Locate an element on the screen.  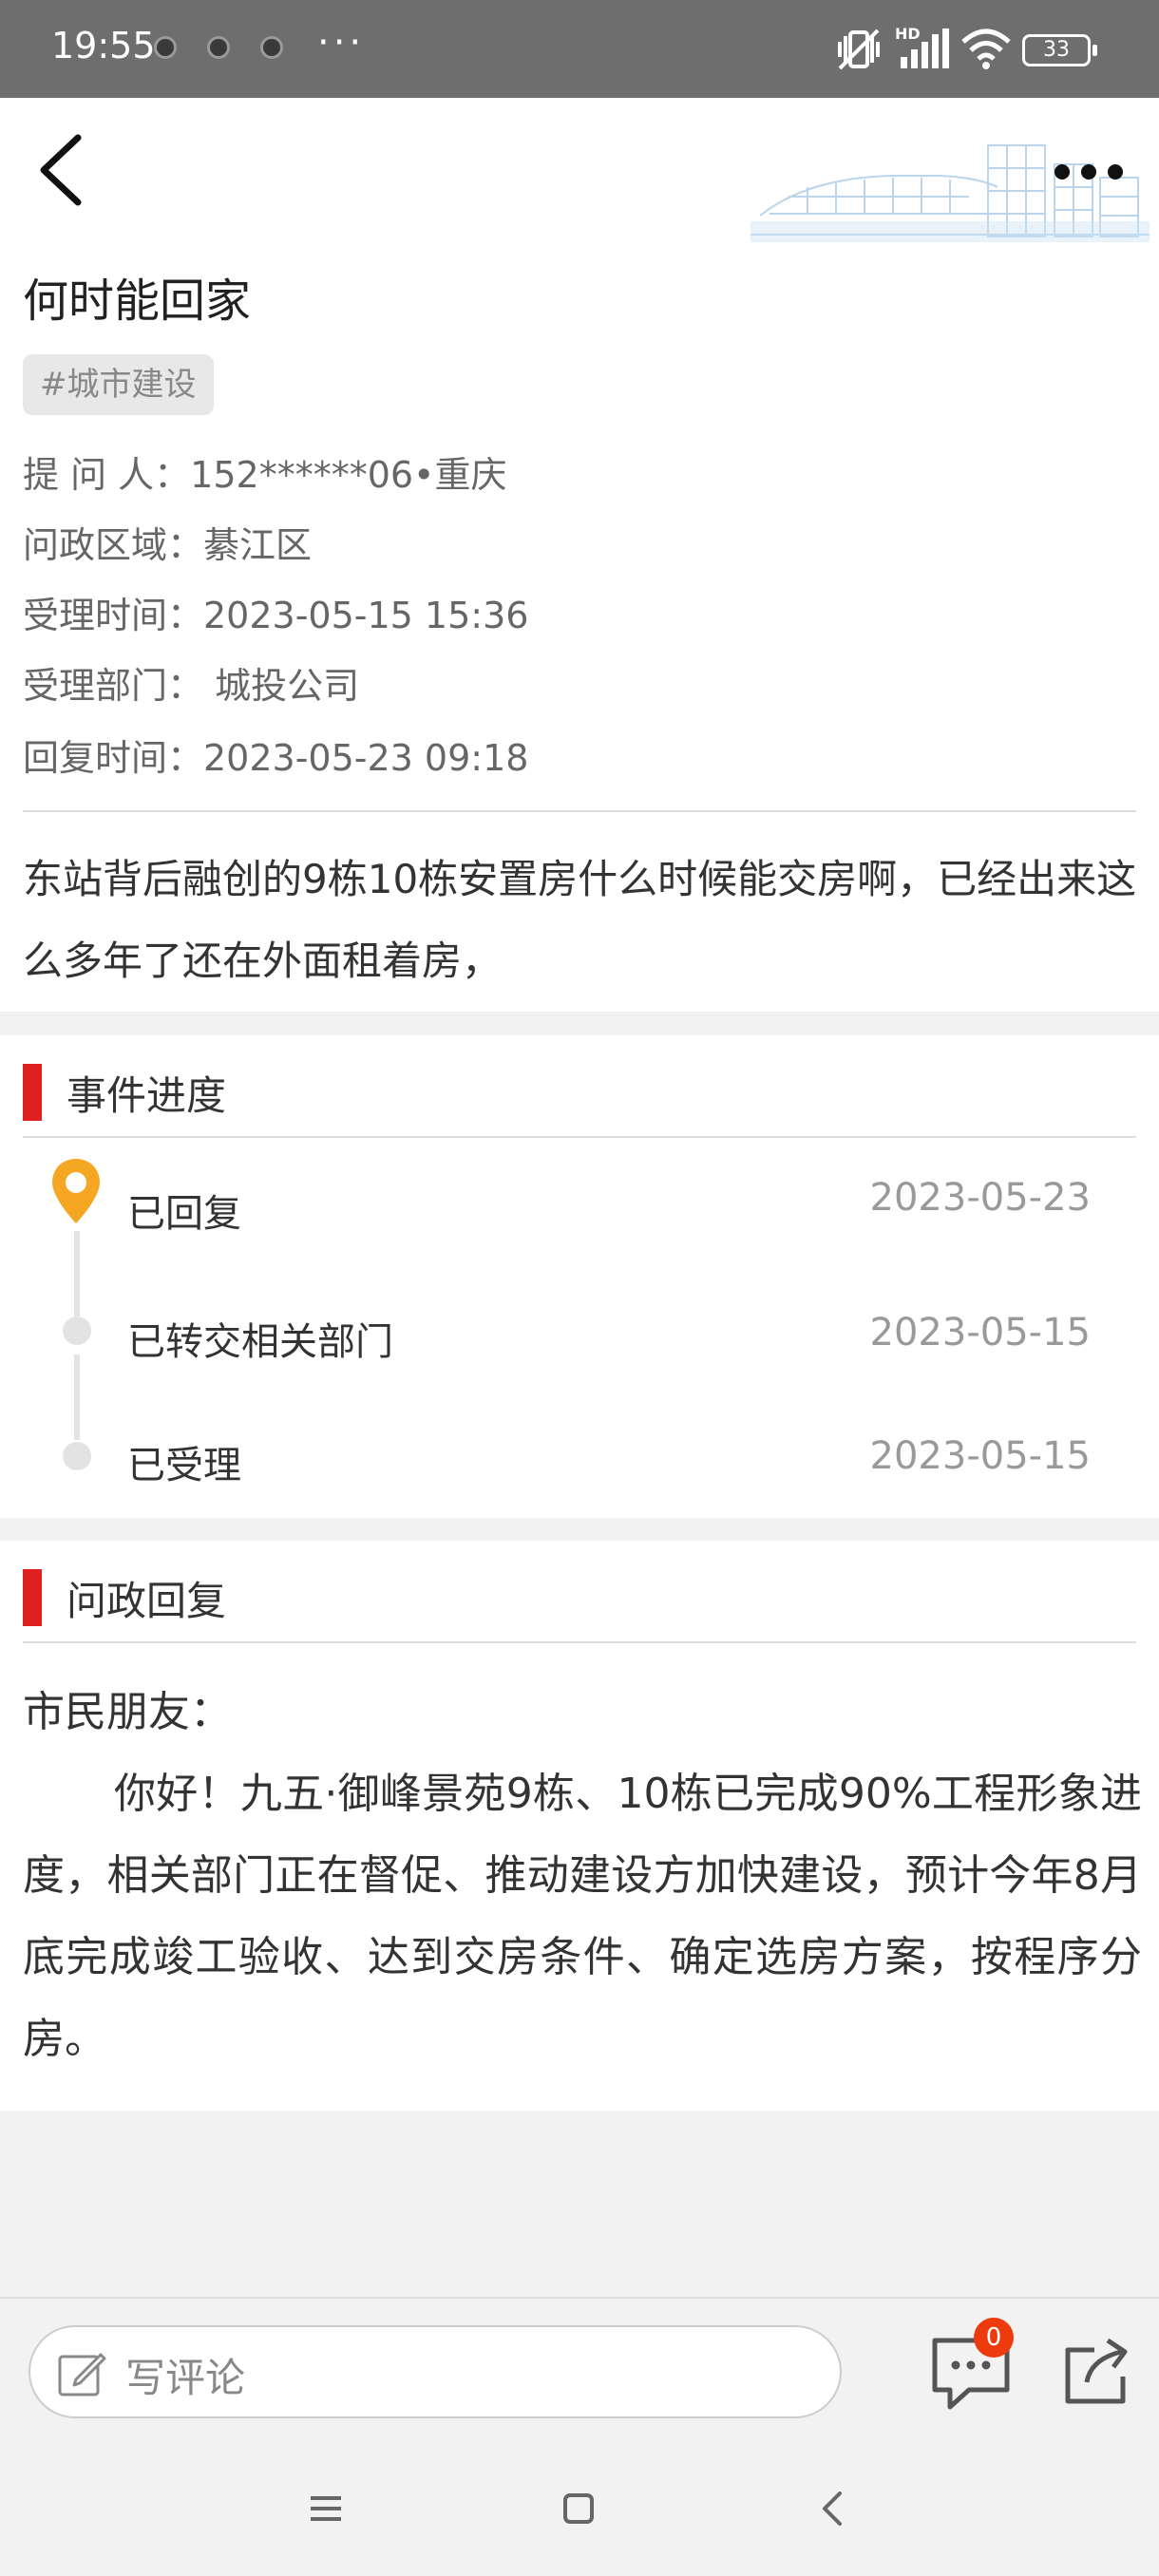
progress-header: 事件进度 is located at coordinates (579, 1087).